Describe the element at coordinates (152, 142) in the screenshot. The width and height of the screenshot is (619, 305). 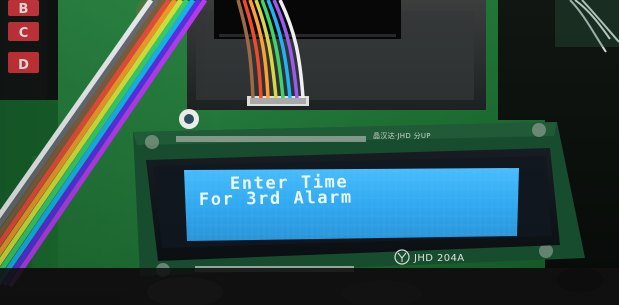
I see `mount-hole-top-left` at that location.